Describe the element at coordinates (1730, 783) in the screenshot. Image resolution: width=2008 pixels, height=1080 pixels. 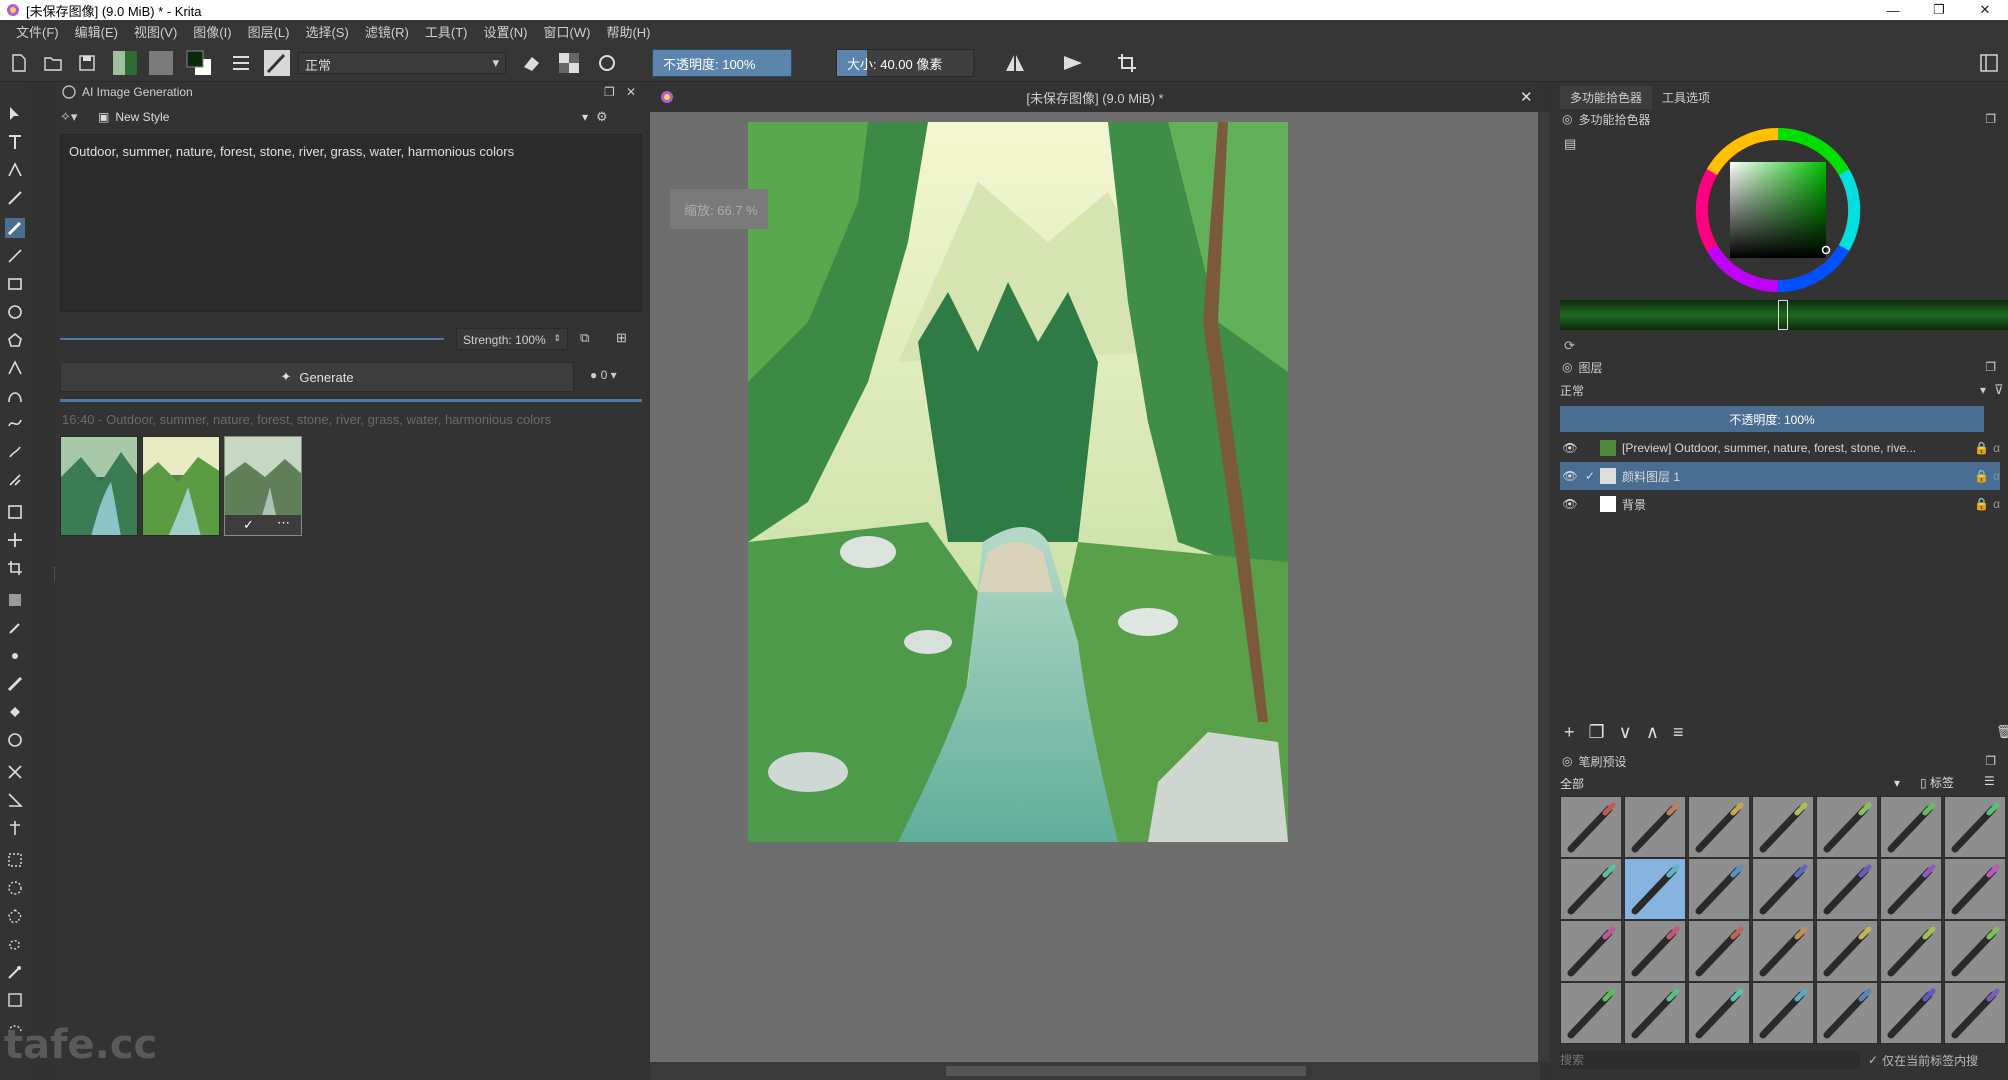
I see `brush-filter-select: 全部 ▾` at that location.